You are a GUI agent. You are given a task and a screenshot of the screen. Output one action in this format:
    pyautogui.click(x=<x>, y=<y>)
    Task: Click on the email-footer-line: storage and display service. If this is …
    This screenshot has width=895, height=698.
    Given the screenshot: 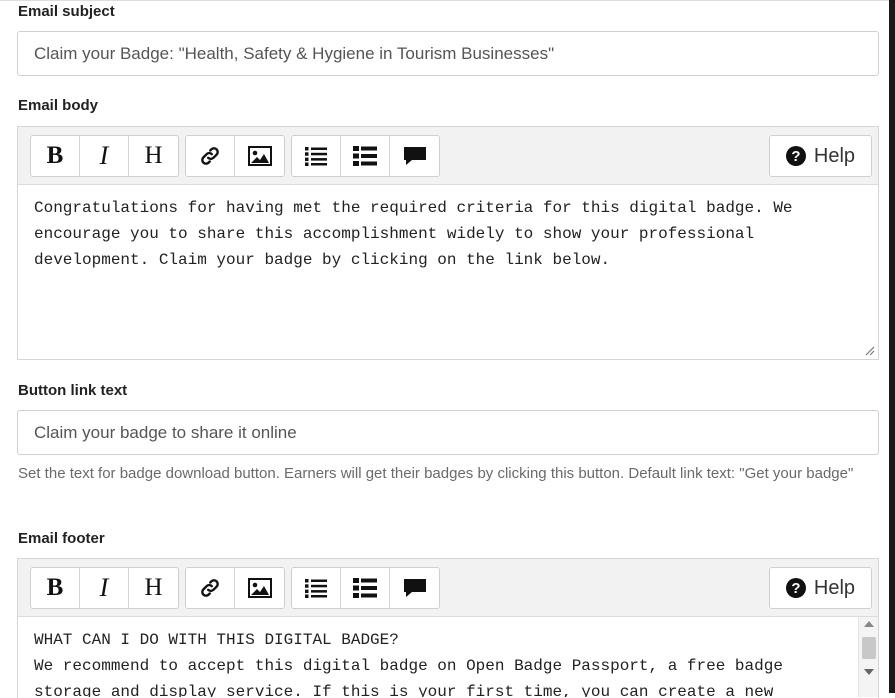 What is the action you would take?
    pyautogui.click(x=404, y=690)
    